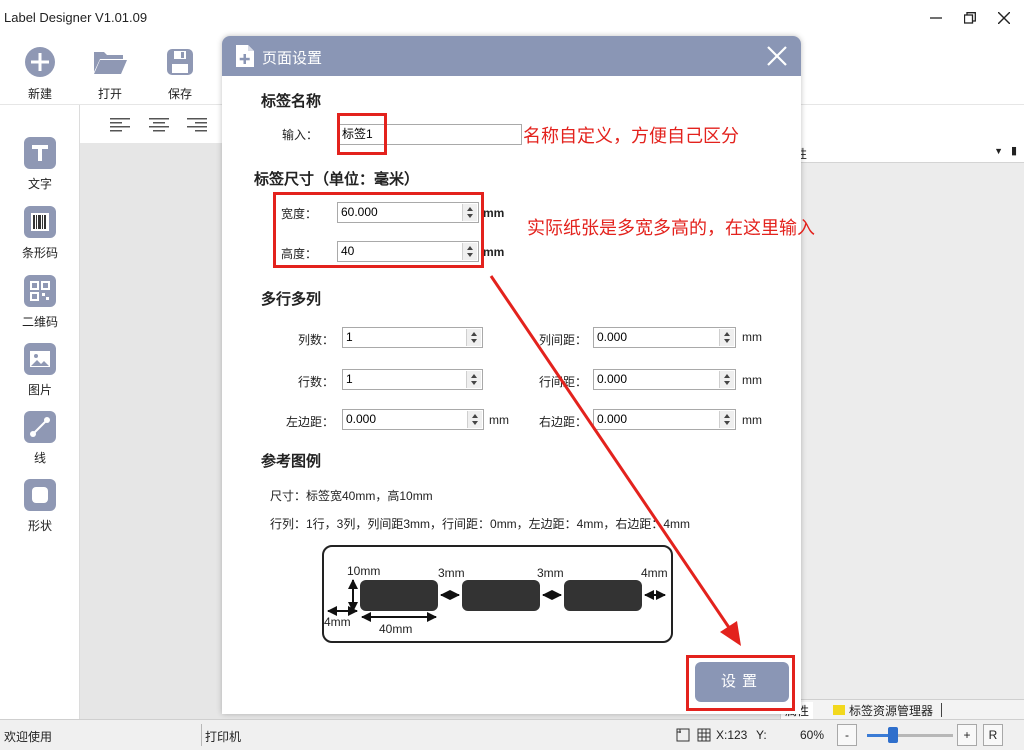 The image size is (1024, 750). What do you see at coordinates (40, 438) in the screenshot?
I see `line-tool-button: 线` at bounding box center [40, 438].